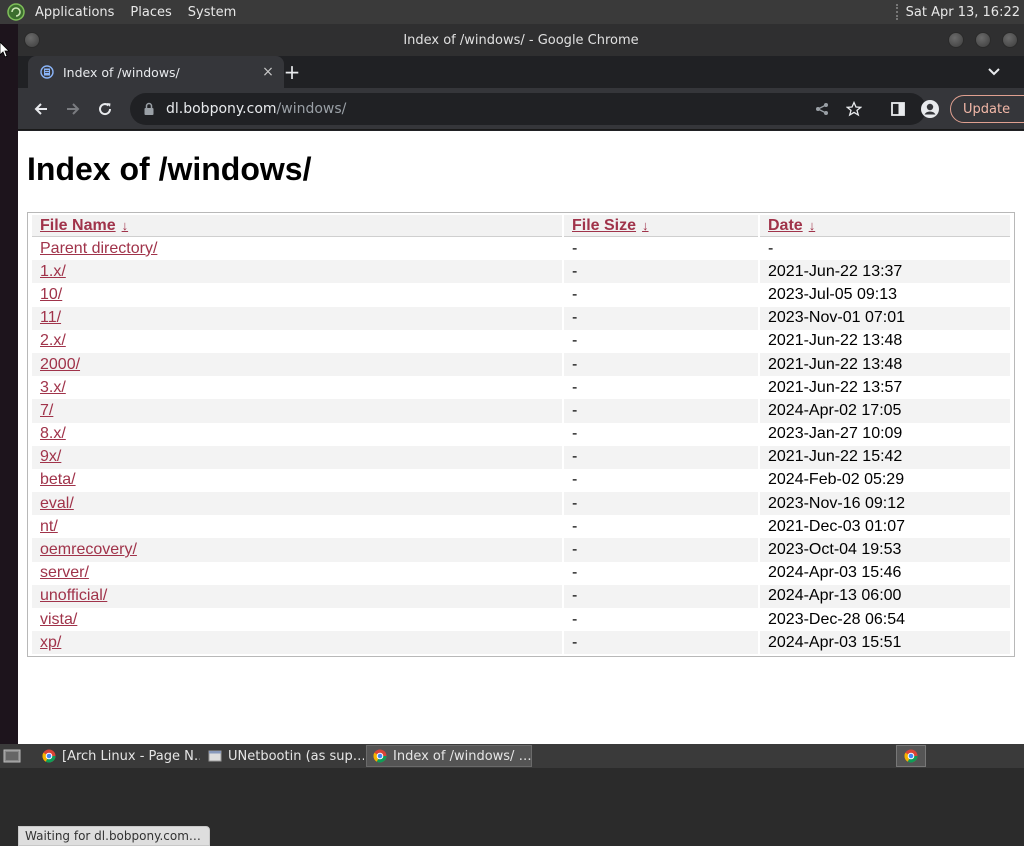 The image size is (1024, 846). I want to click on date: 2023-Oct-04 19:53, so click(885, 550).